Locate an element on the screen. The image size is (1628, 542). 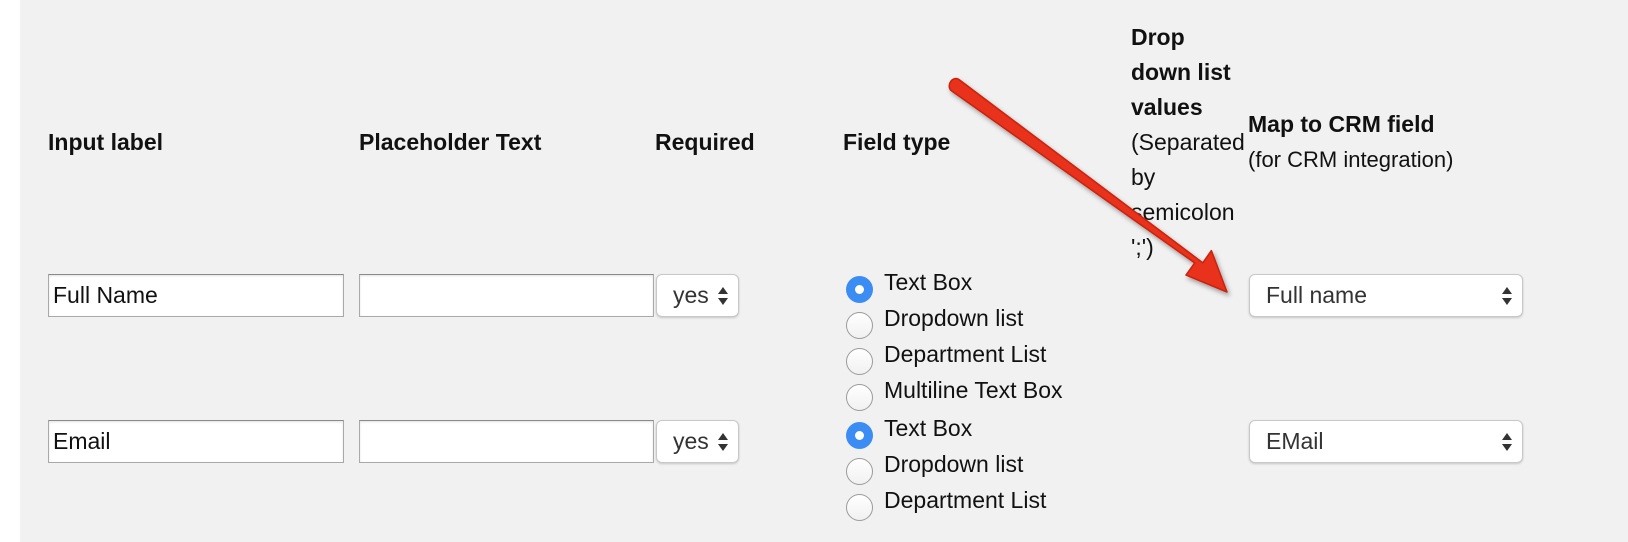
crm-field-select-value: Full name is located at coordinates (1316, 295).